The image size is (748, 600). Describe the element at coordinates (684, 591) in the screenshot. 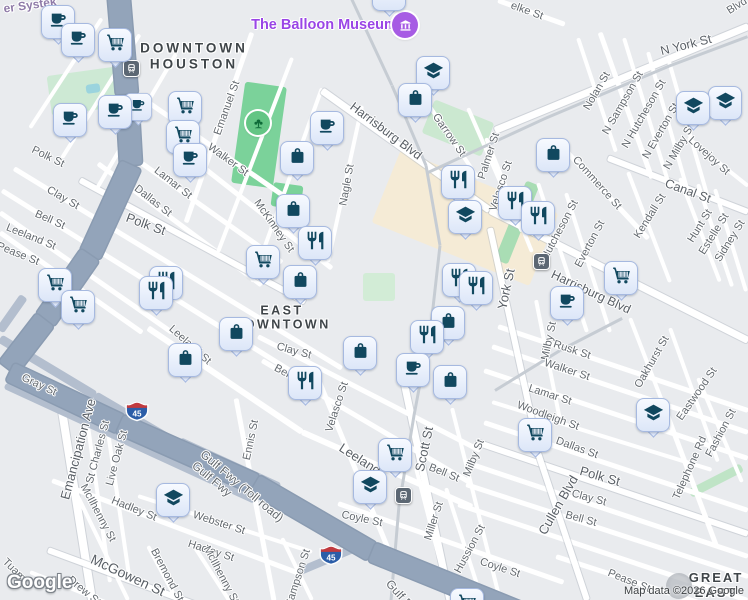

I see `map-attribution: Map data ©2026 Google` at that location.